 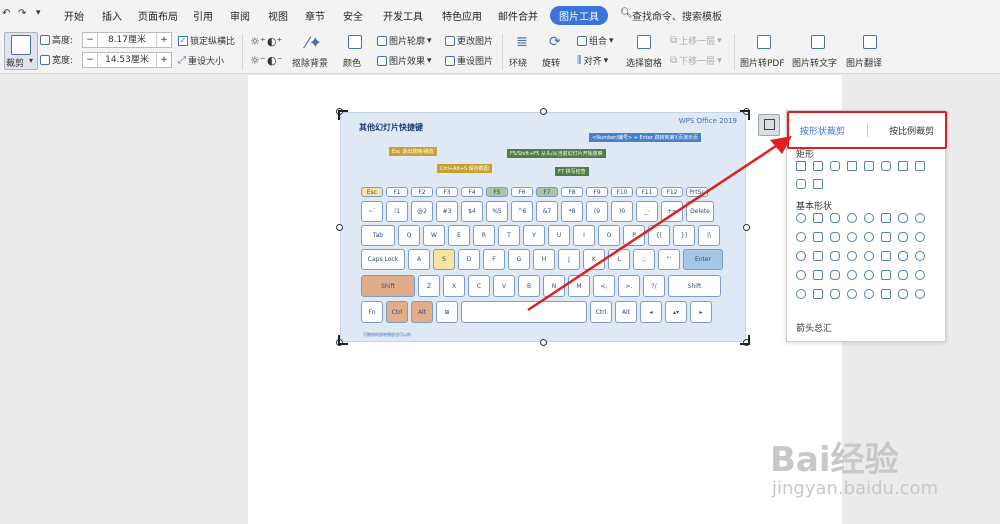 What do you see at coordinates (164, 40) in the screenshot?
I see `height-increase-button: +` at bounding box center [164, 40].